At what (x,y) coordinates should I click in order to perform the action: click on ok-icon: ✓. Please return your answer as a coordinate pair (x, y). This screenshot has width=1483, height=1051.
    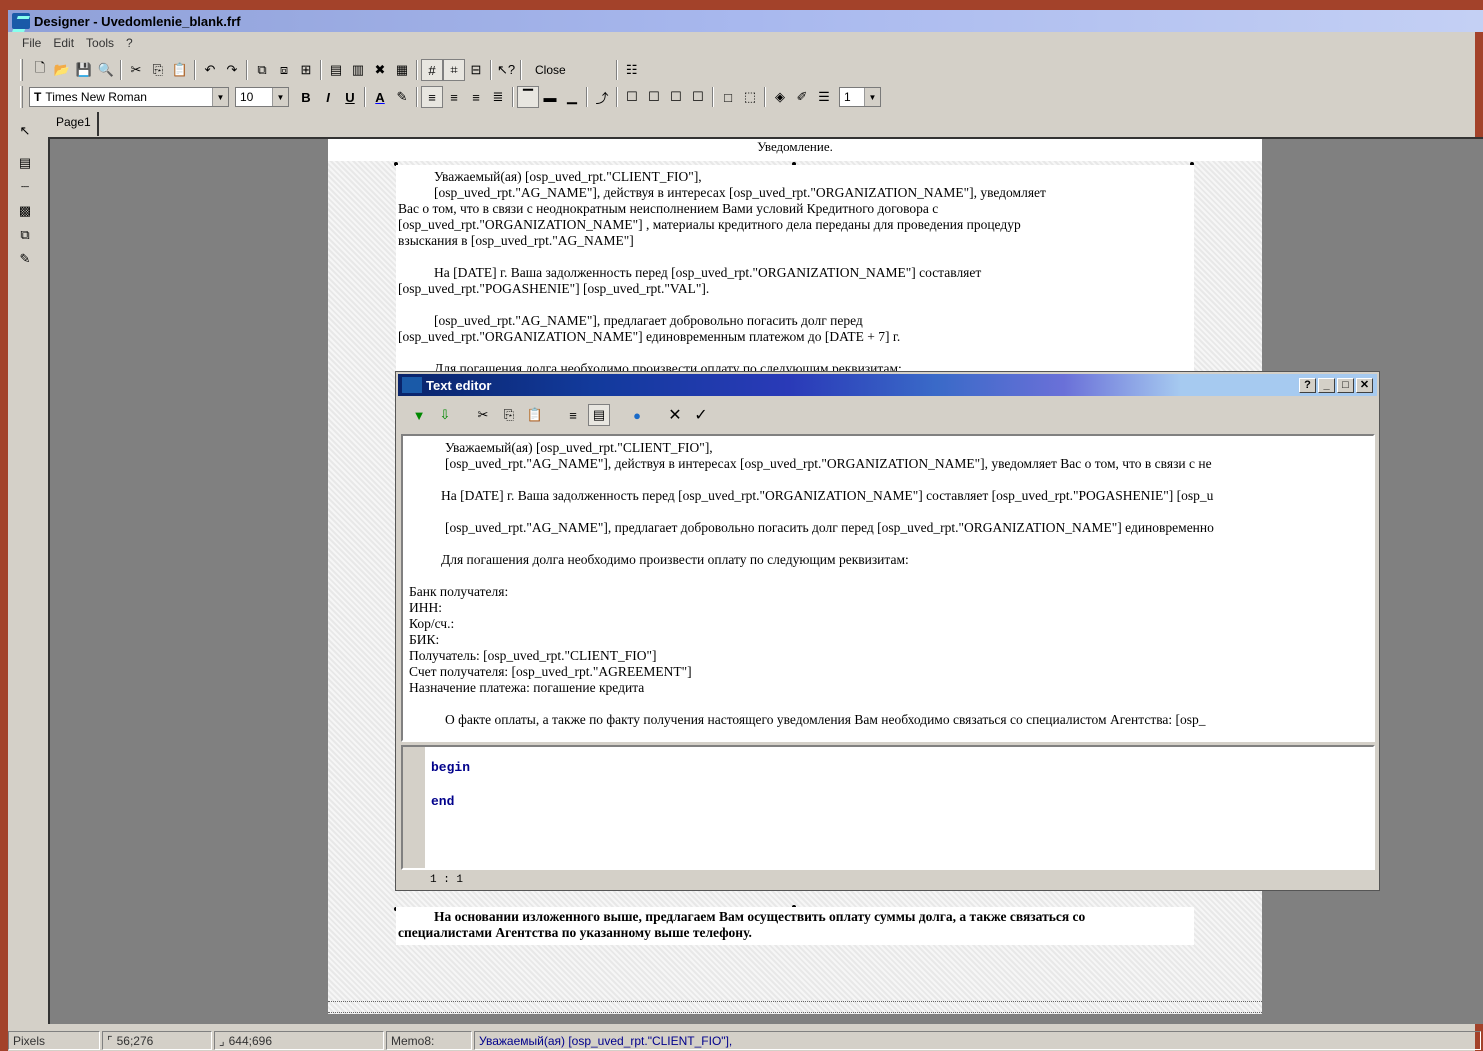
    Looking at the image, I should click on (701, 415).